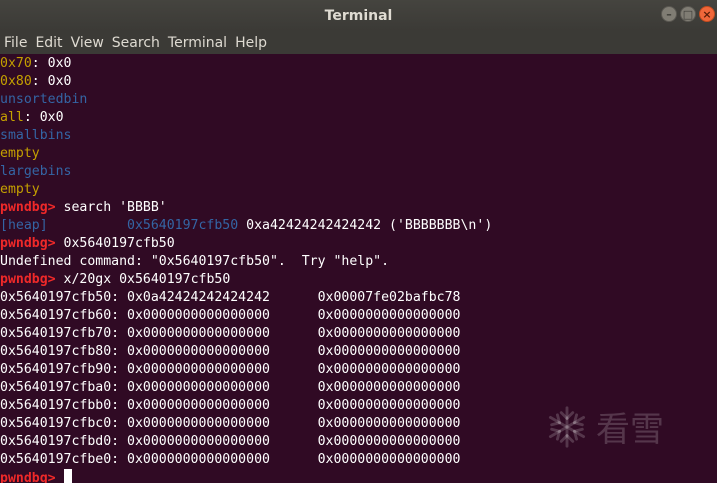  Describe the element at coordinates (87, 43) in the screenshot. I see `menu-view: View` at that location.